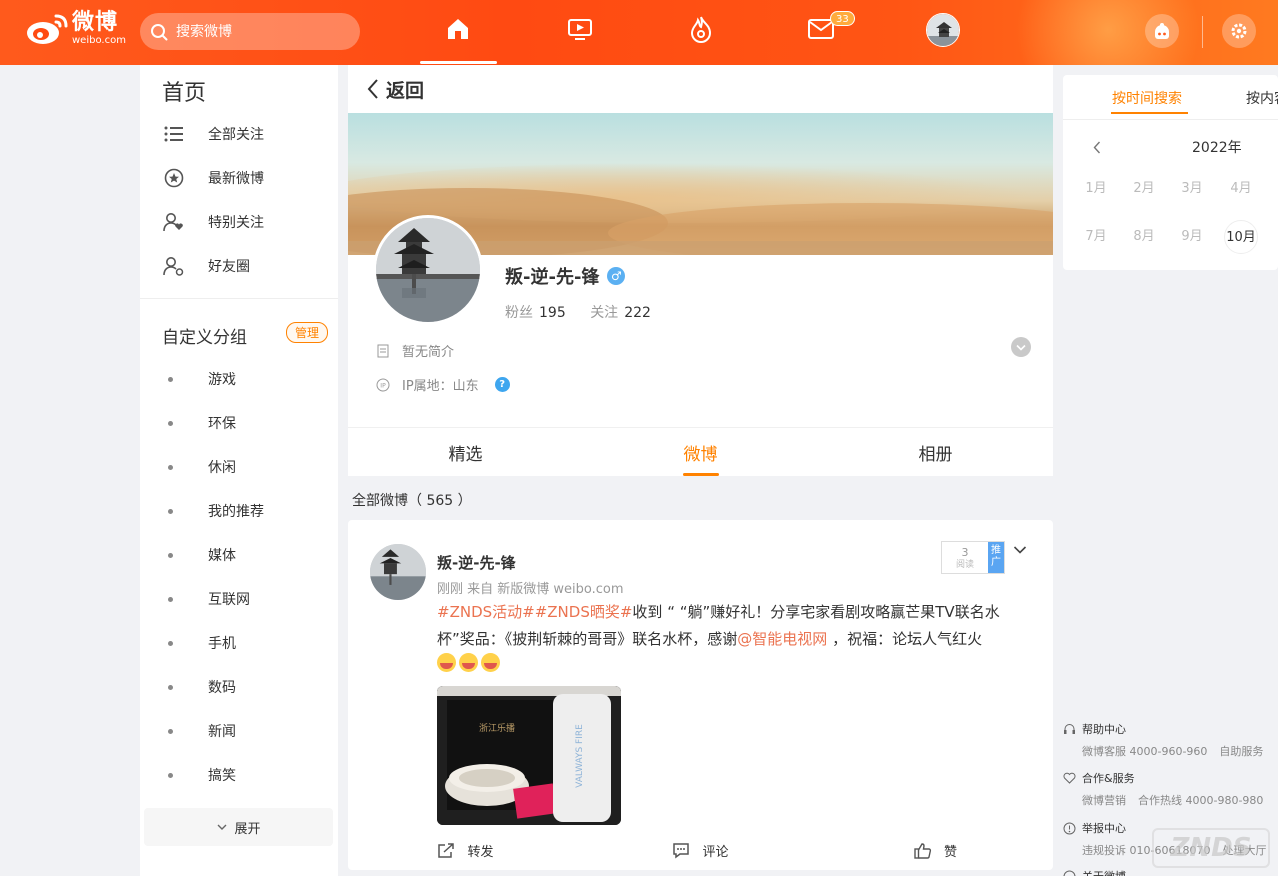 The width and height of the screenshot is (1278, 876). What do you see at coordinates (95, 22) in the screenshot?
I see `logo-text: 微博` at bounding box center [95, 22].